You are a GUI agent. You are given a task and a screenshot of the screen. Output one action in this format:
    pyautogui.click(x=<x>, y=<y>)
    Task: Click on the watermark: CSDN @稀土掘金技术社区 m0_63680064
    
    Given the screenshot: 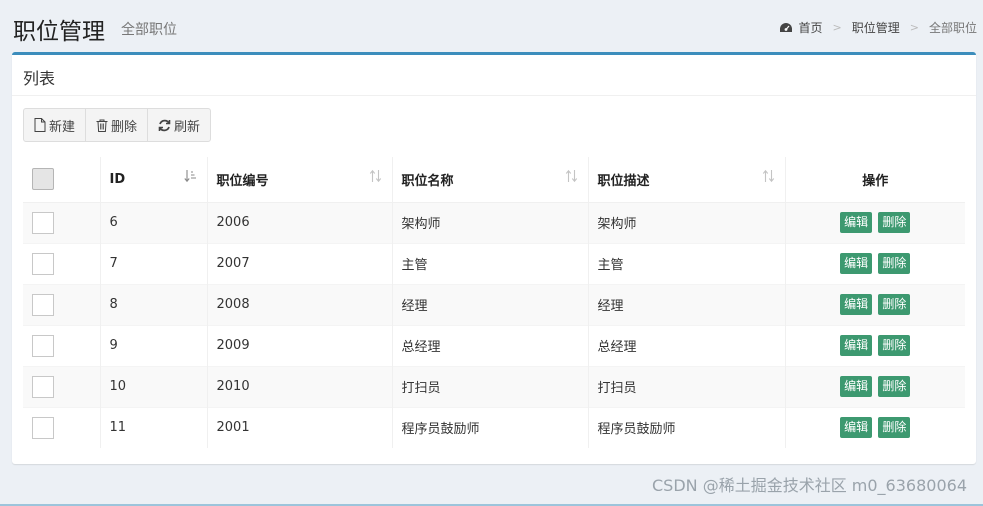 What is the action you would take?
    pyautogui.click(x=809, y=485)
    